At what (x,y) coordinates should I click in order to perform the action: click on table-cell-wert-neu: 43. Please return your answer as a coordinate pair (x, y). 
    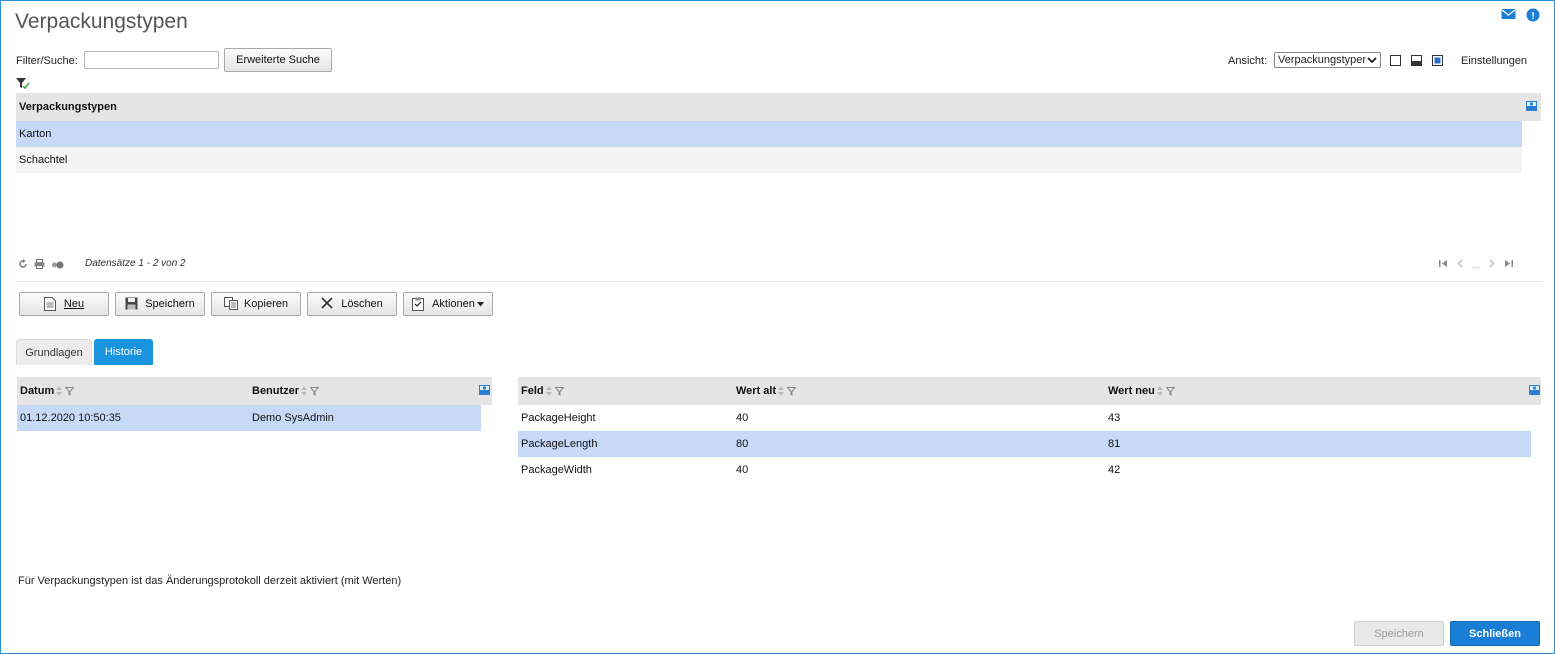
    Looking at the image, I should click on (1114, 418).